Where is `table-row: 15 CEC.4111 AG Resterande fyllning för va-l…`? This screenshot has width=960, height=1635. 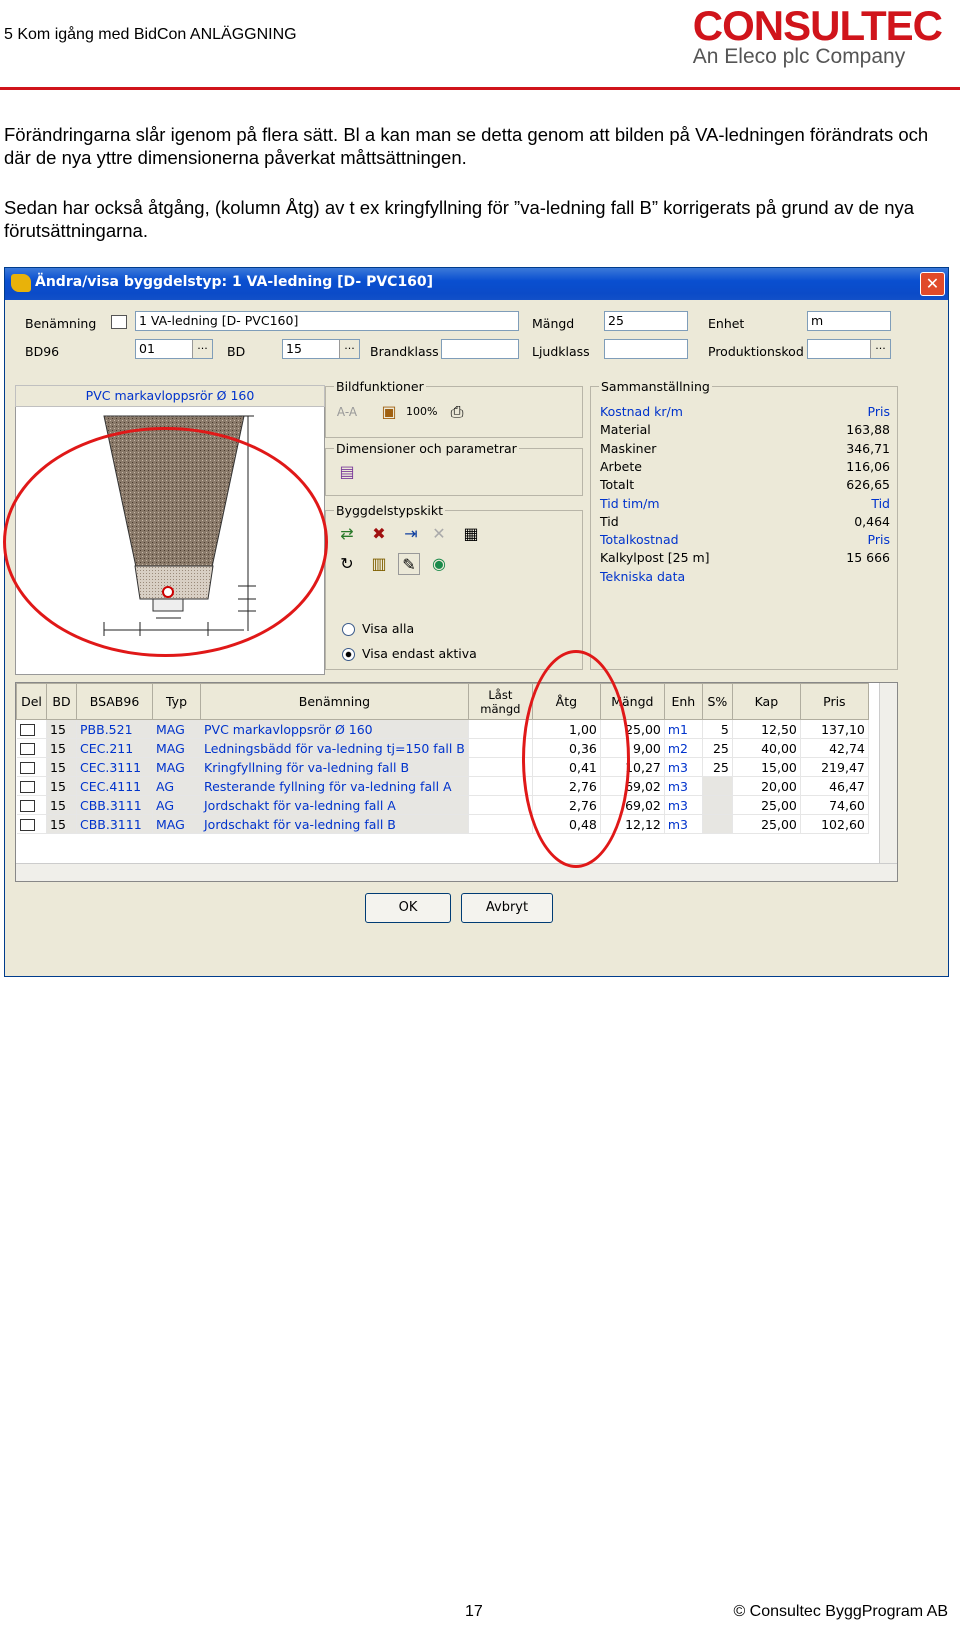
table-row: 15 CEC.4111 AG Resterande fyllning för va-l… is located at coordinates (442, 786).